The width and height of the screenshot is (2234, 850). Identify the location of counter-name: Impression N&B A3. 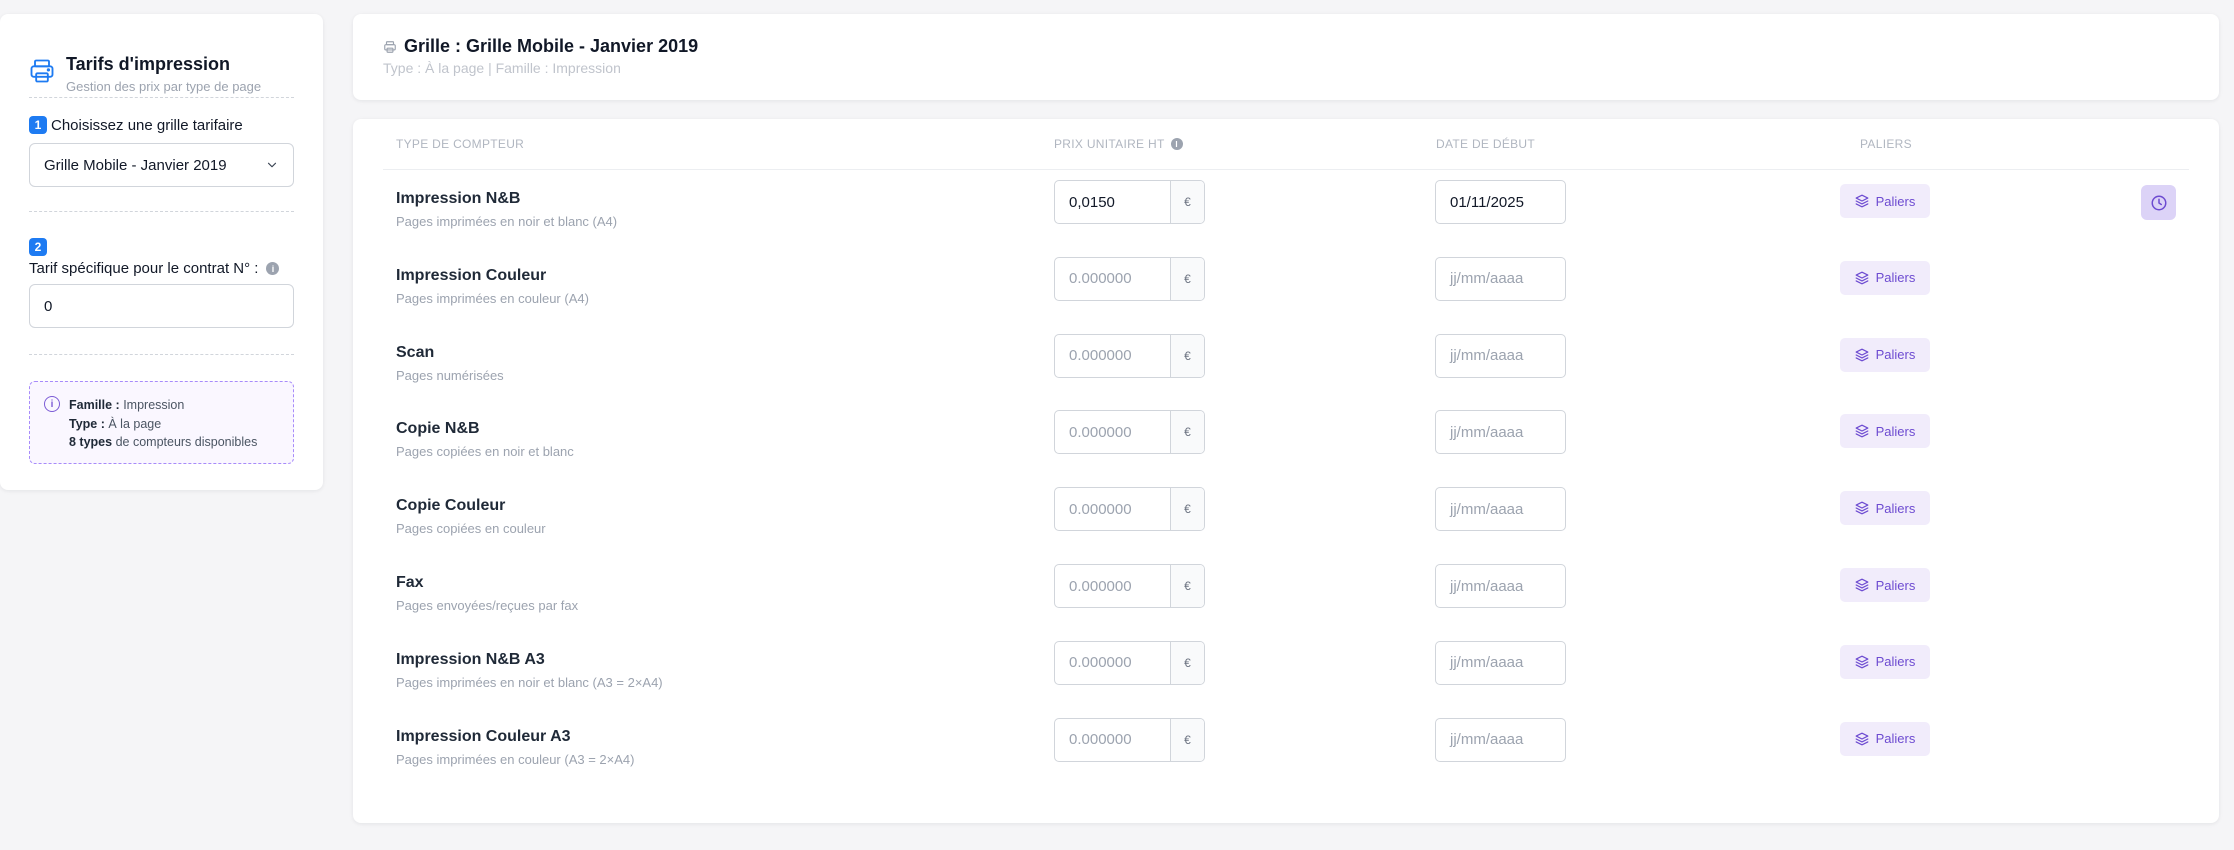
(470, 659).